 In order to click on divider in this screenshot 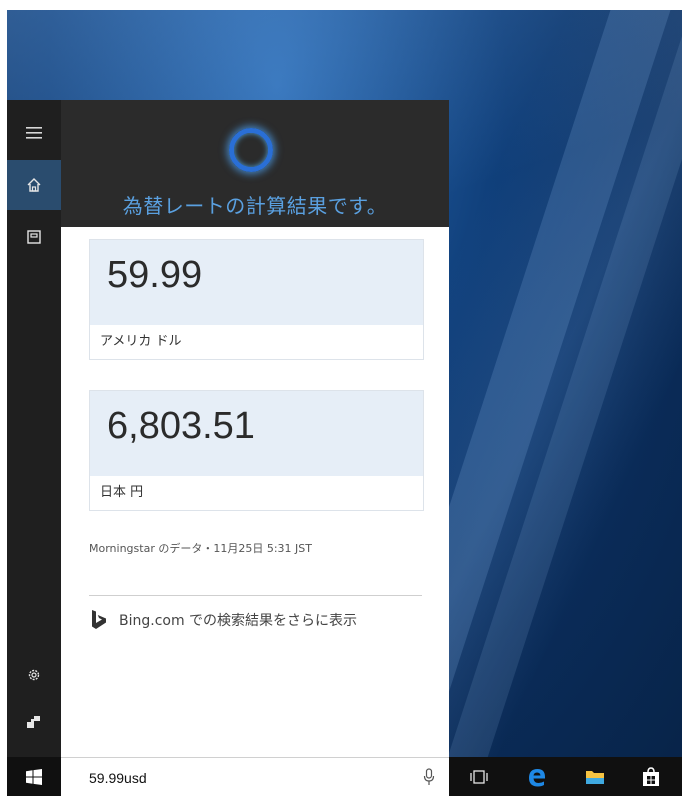, I will do `click(255, 595)`.